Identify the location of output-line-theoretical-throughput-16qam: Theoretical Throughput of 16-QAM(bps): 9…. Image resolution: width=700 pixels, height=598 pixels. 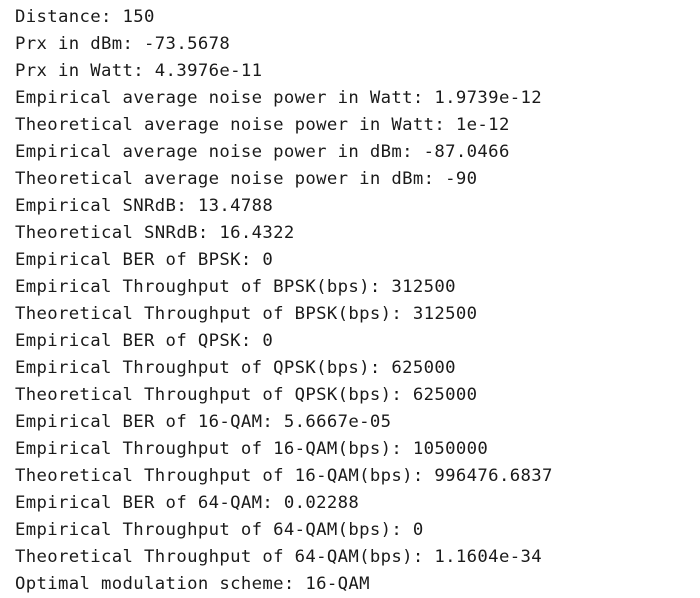
(284, 476).